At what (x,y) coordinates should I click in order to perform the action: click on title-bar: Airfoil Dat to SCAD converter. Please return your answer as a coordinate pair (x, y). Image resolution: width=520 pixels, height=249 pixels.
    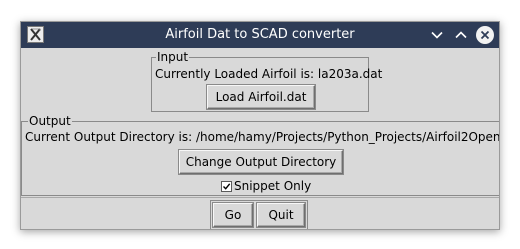
    Looking at the image, I should click on (260, 35).